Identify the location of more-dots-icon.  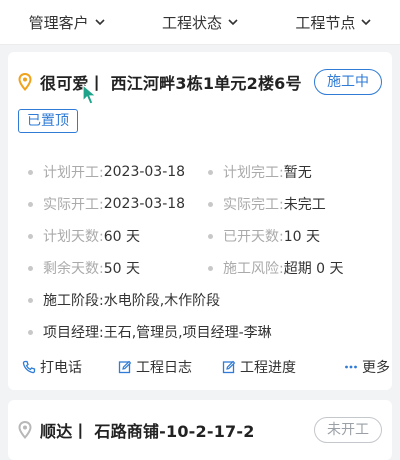
(351, 367).